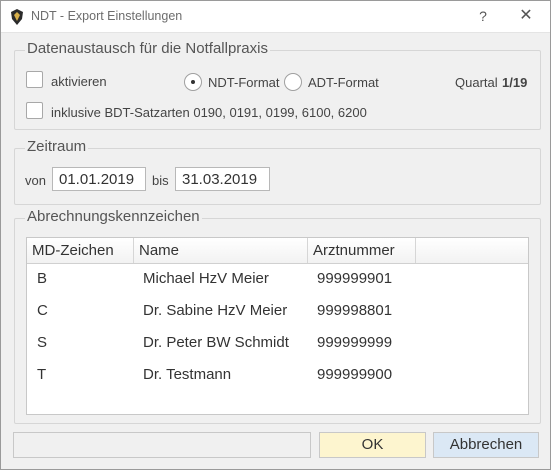 The image size is (551, 470). What do you see at coordinates (160, 180) in the screenshot?
I see `to-label: bis` at bounding box center [160, 180].